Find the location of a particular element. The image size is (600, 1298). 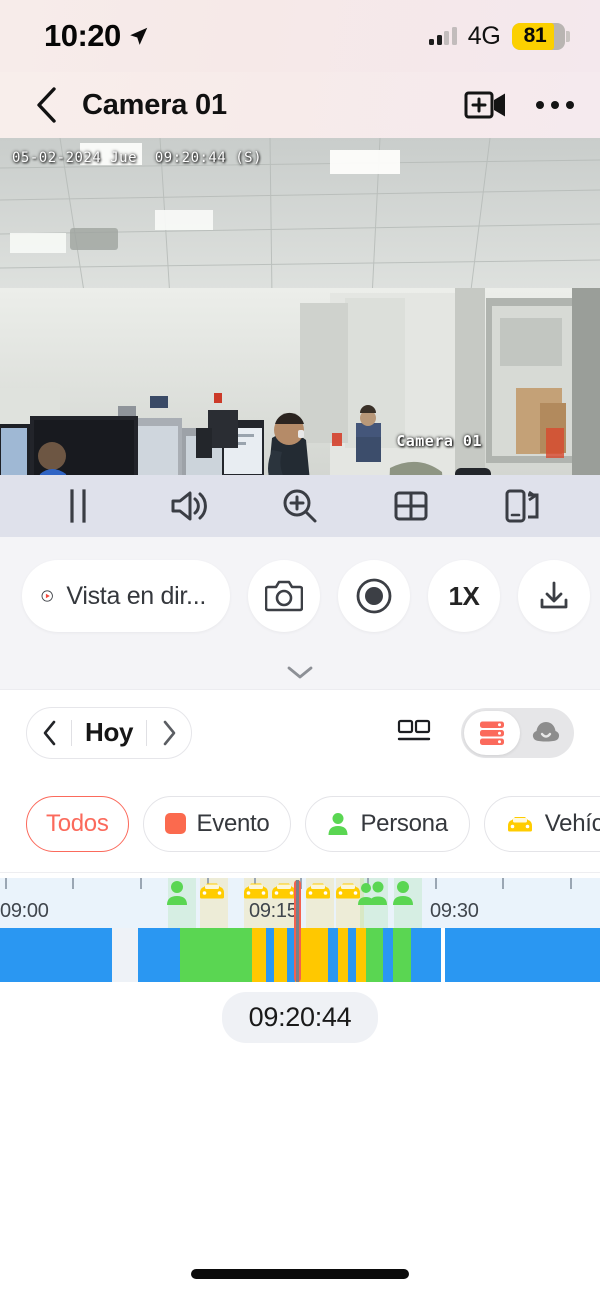

cloud-source-option is located at coordinates (545, 733).